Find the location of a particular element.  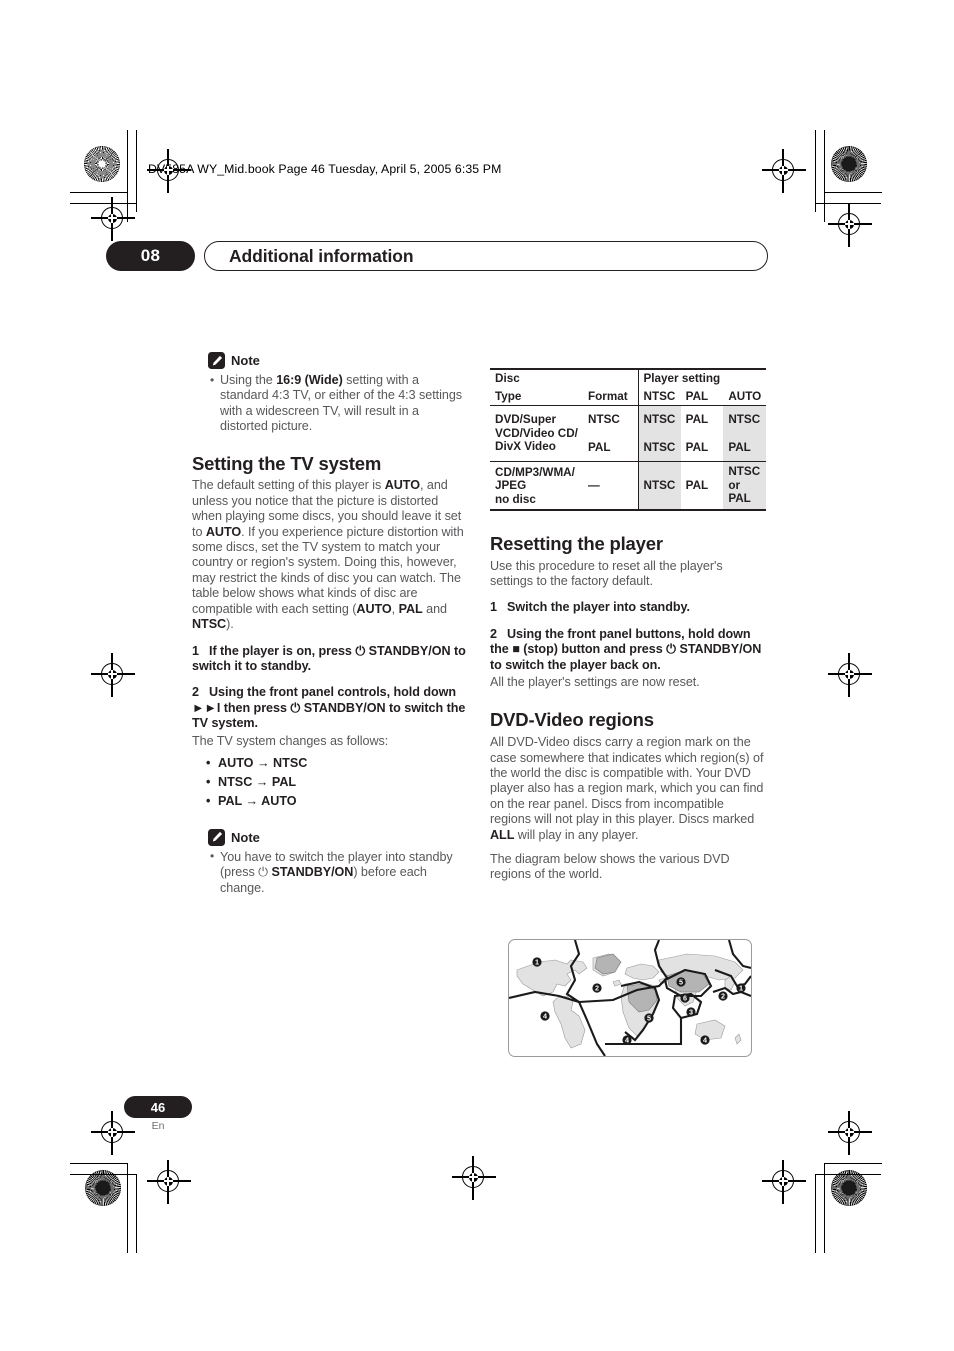

tv-system-transition-list: AUTO → NTSC NTSC → PAL PAL → AUTO is located at coordinates (330, 782).